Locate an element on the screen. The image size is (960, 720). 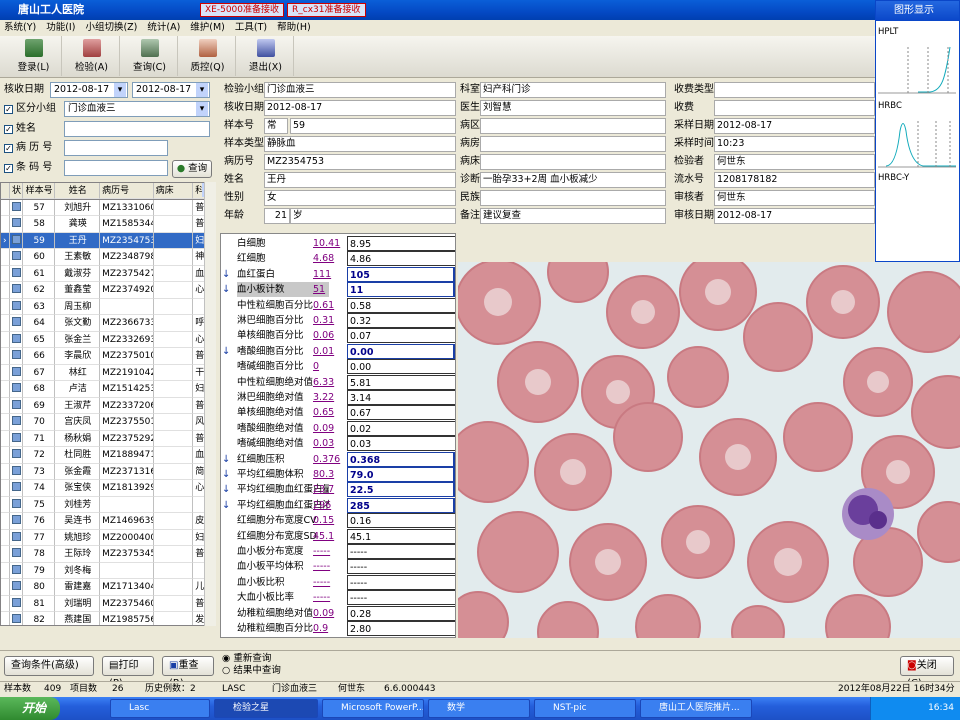
result-row: 嗜碱细胞百分比 0 0.00 is located at coordinates (338, 367).